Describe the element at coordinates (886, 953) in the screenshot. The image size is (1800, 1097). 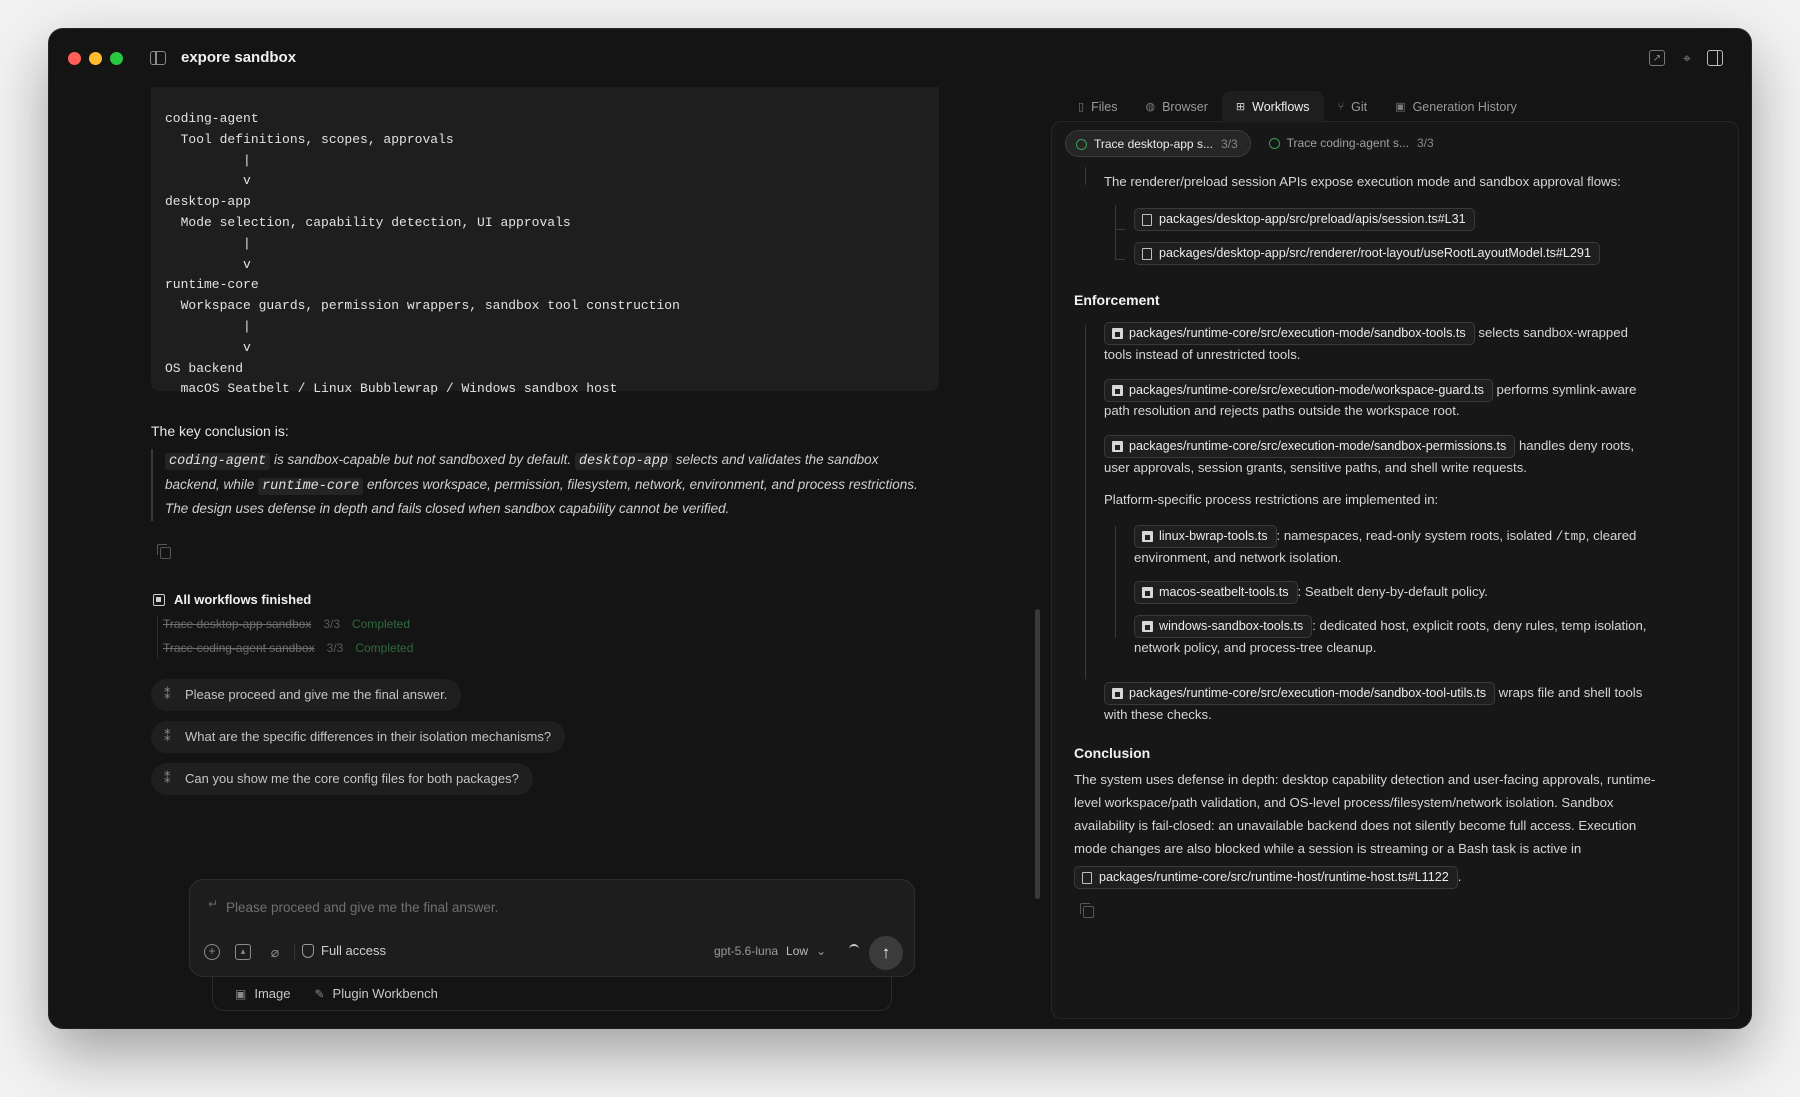
I see `send-button: ↑` at that location.